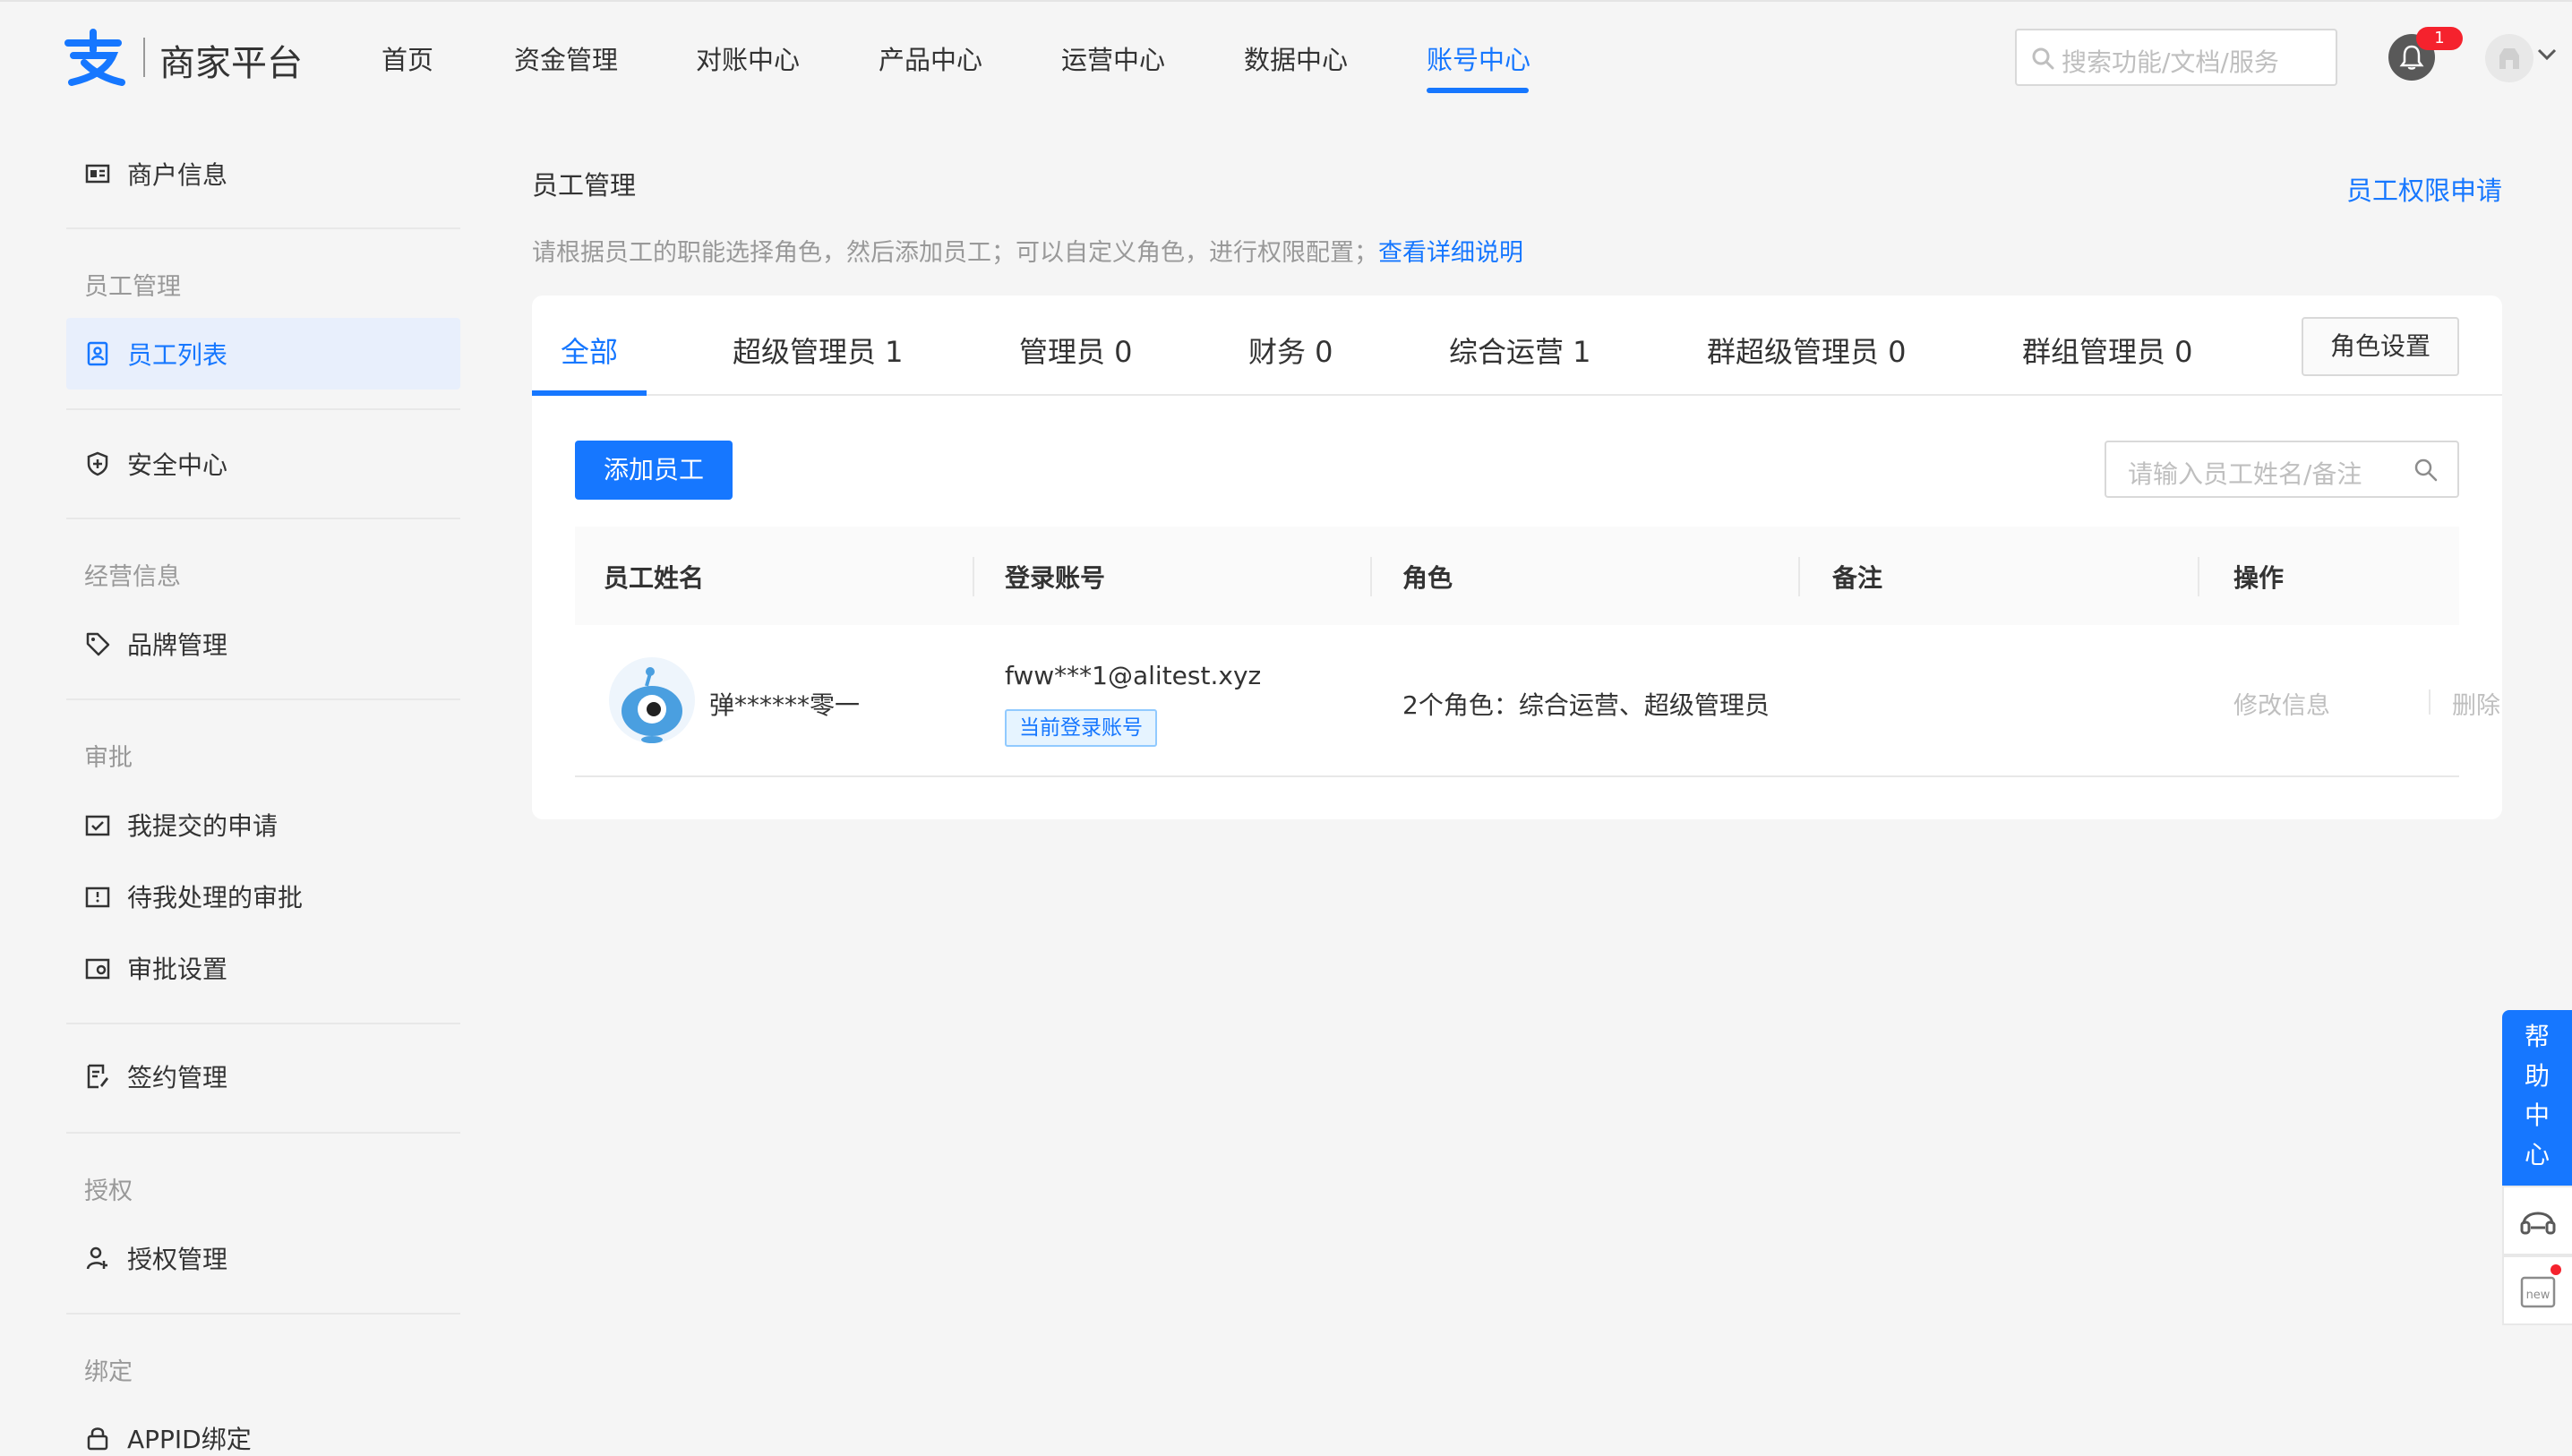  Describe the element at coordinates (2430, 702) in the screenshot. I see `action-divider` at that location.